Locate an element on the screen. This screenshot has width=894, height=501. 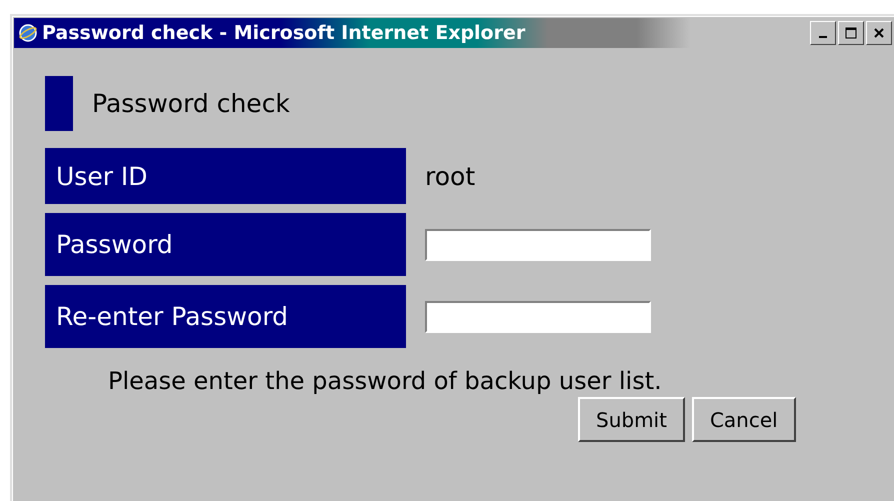
instruction-text: Please enter the password of backup user list. is located at coordinates (385, 381).